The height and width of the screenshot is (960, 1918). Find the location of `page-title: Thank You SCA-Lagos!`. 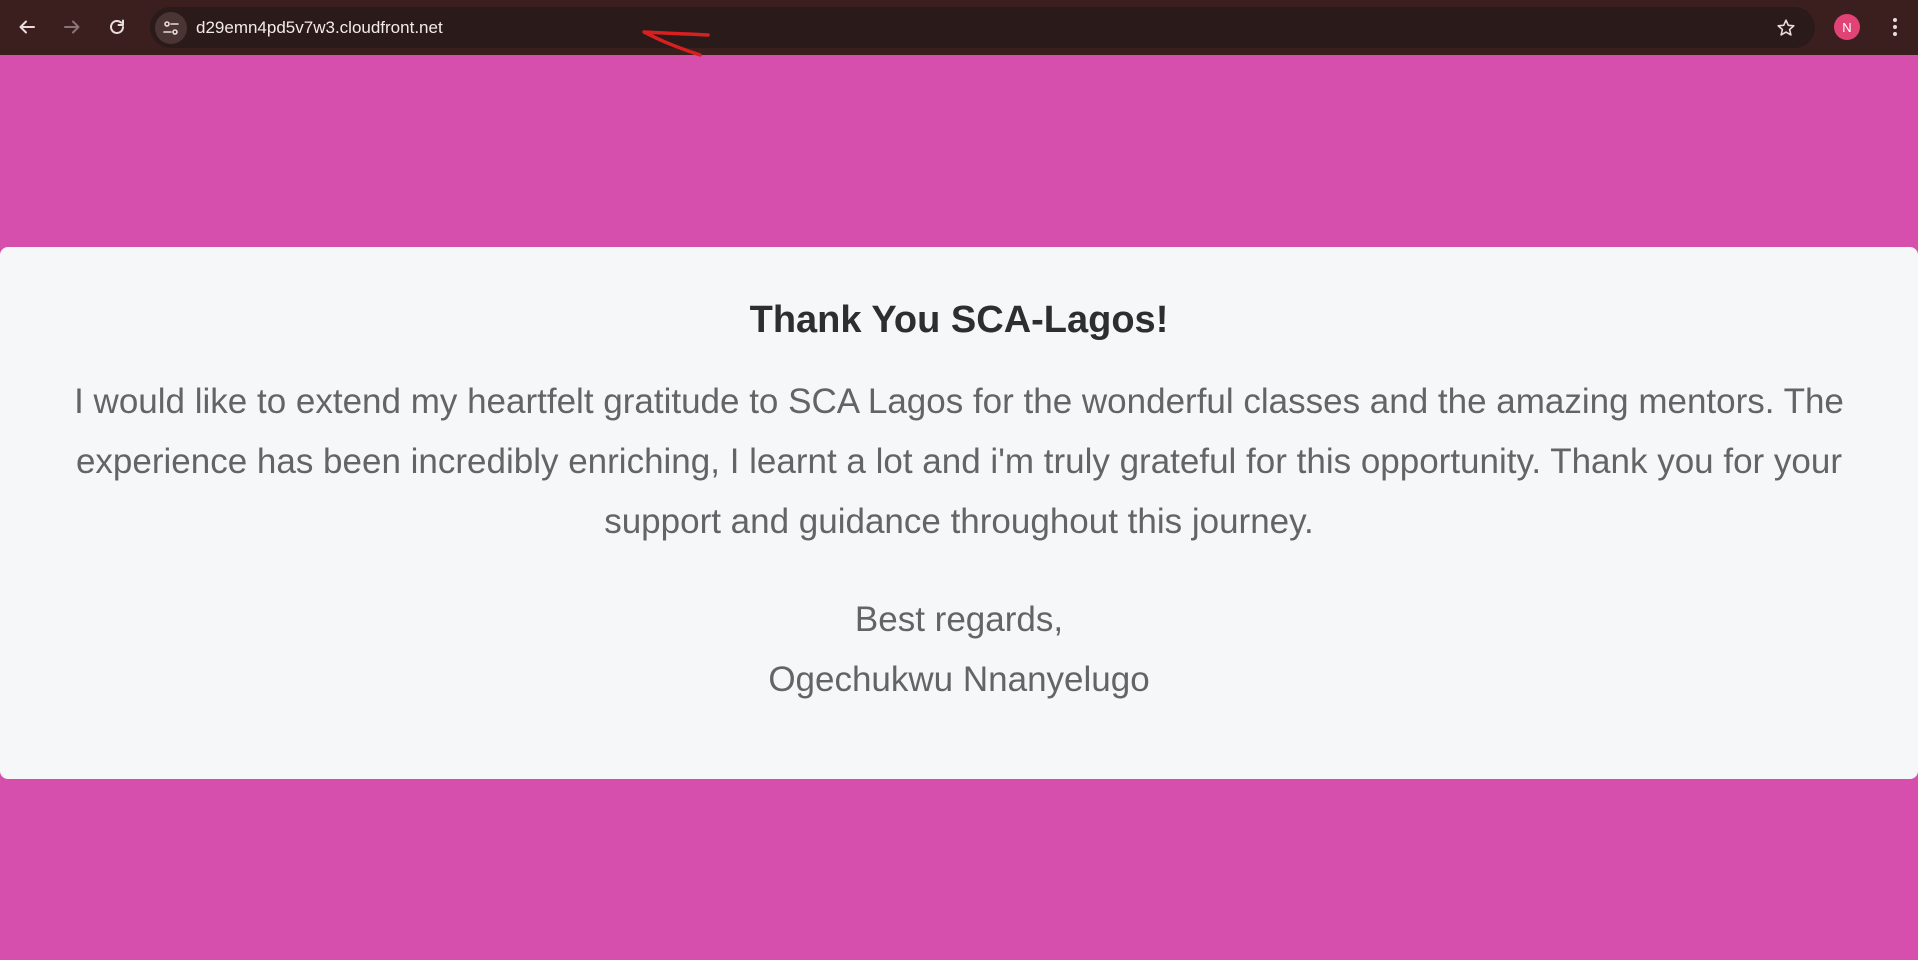

page-title: Thank You SCA-Lagos! is located at coordinates (959, 320).